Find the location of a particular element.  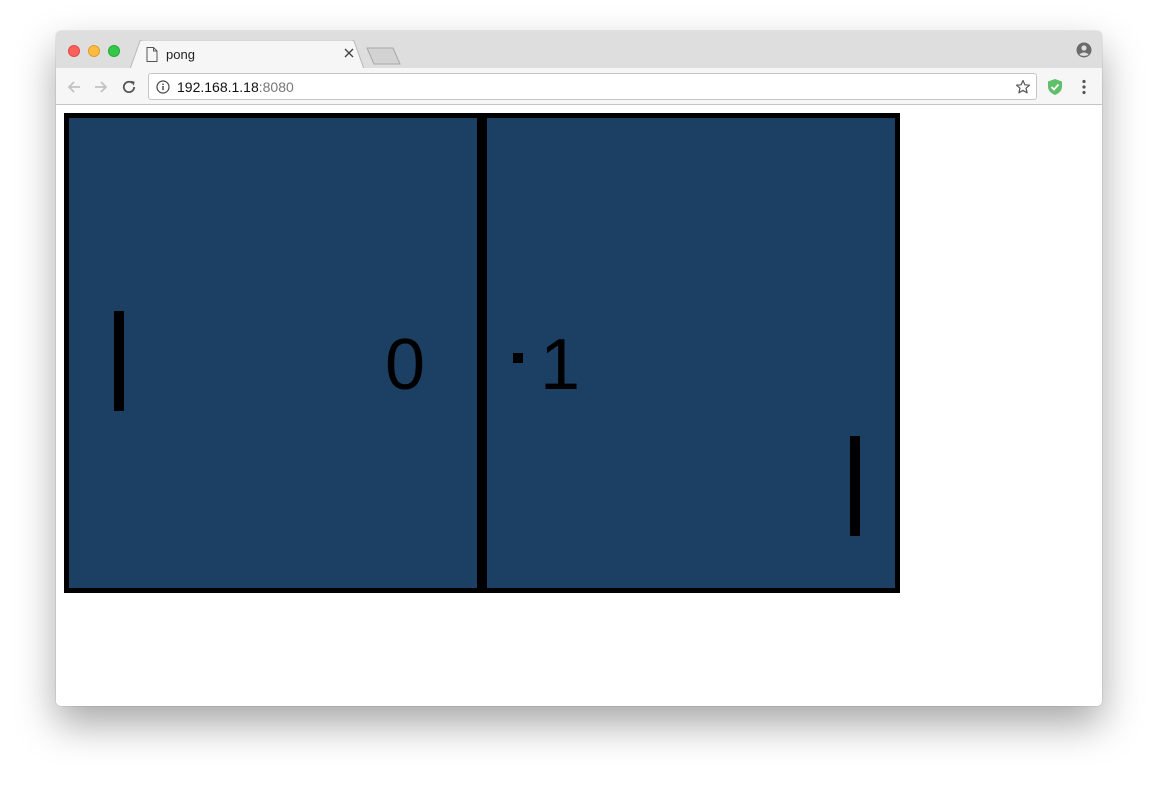

right-score: 1 is located at coordinates (560, 365).